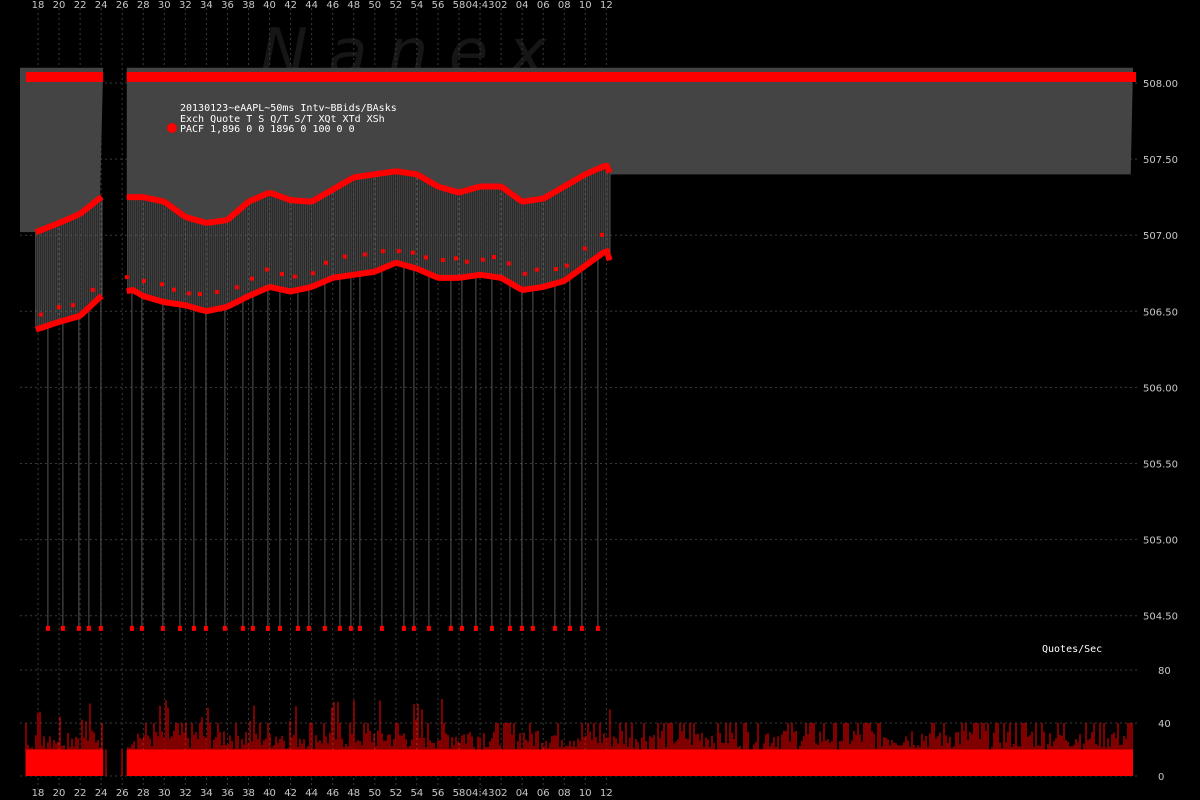 The width and height of the screenshot is (1200, 800). Describe the element at coordinates (395, 5) in the screenshot. I see `x-tick-label-top: 52` at that location.